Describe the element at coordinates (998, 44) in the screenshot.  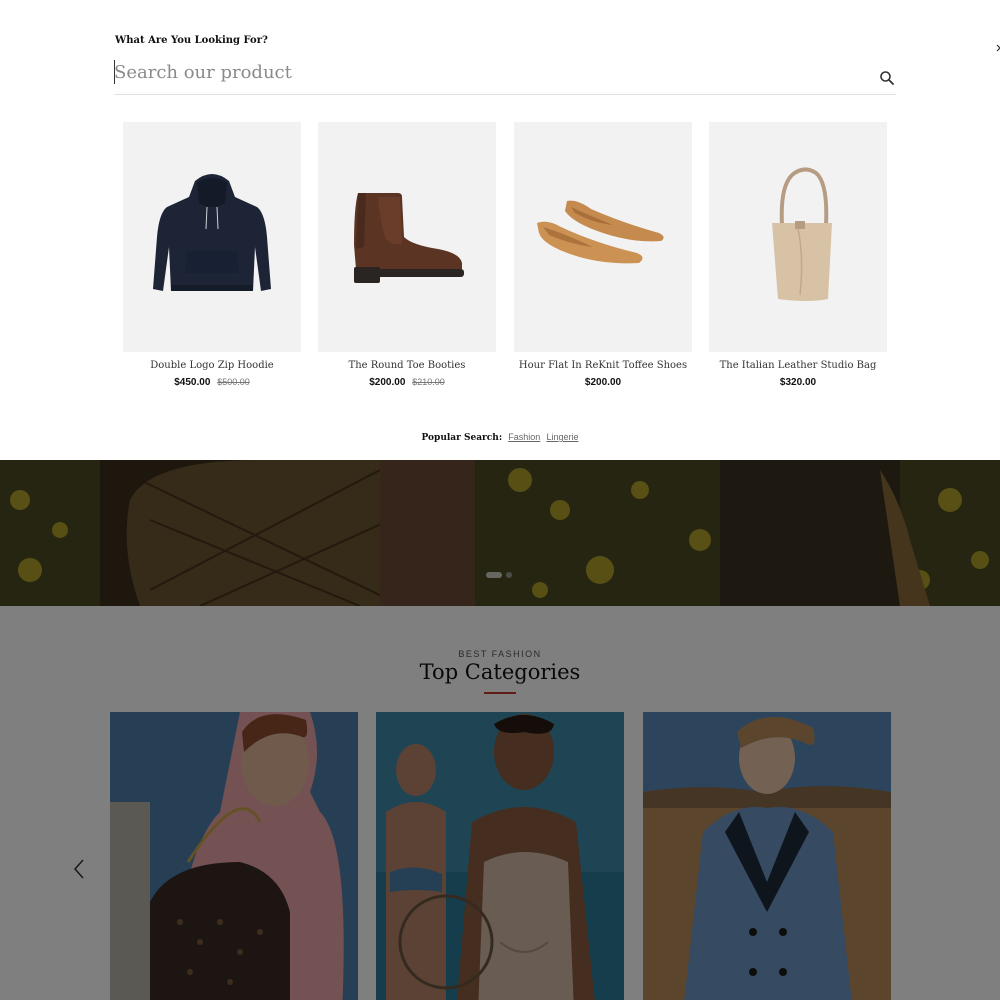
I see `close-icon` at that location.